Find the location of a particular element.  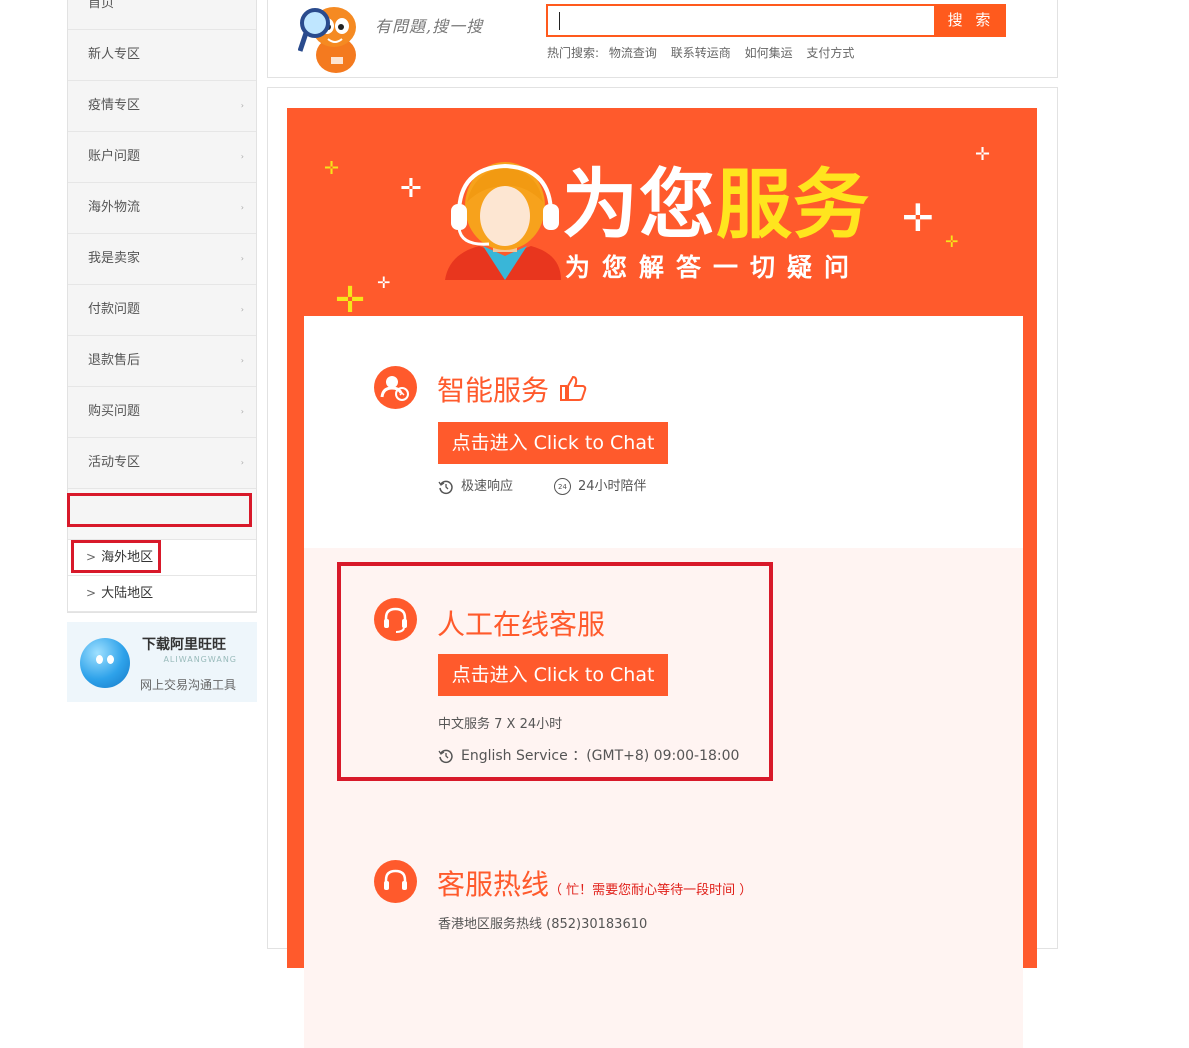

sidebar-item-payment: 付款问题 › is located at coordinates (162, 310).